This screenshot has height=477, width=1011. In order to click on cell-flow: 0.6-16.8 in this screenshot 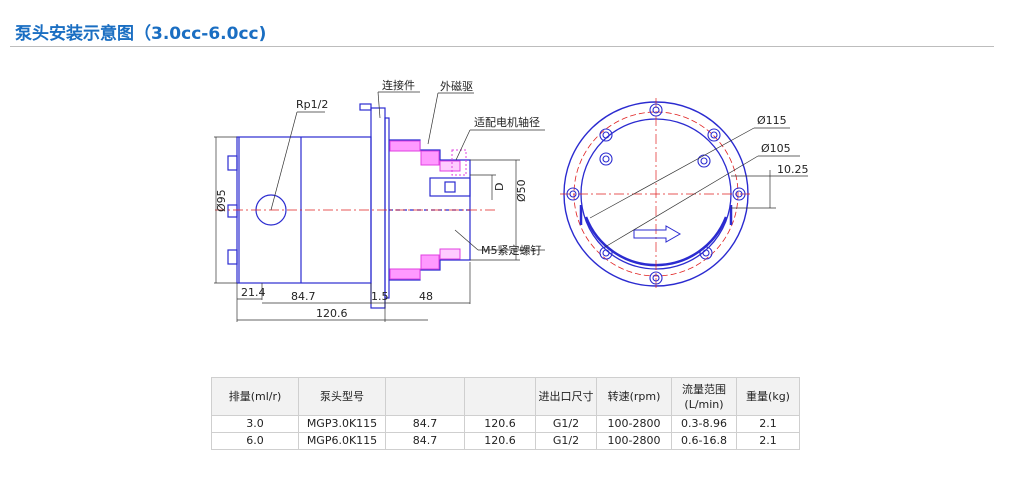, I will do `click(704, 441)`.